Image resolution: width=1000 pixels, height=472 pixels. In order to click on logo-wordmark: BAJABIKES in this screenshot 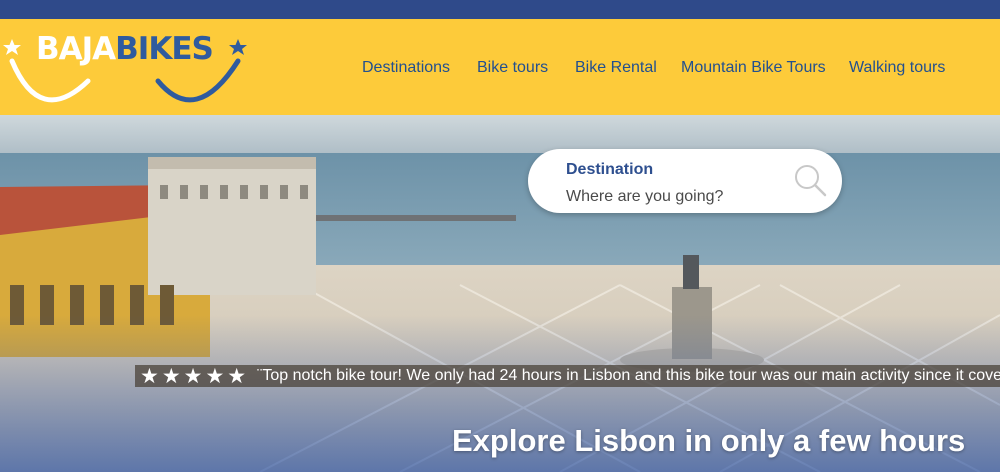, I will do `click(125, 49)`.